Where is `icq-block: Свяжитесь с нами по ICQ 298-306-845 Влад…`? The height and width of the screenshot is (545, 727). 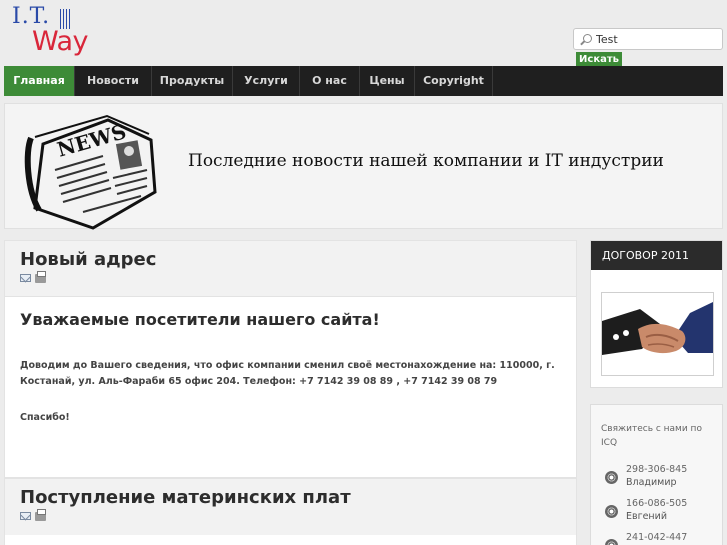 icq-block: Свяжитесь с нами по ICQ 298-306-845 Влад… is located at coordinates (656, 474).